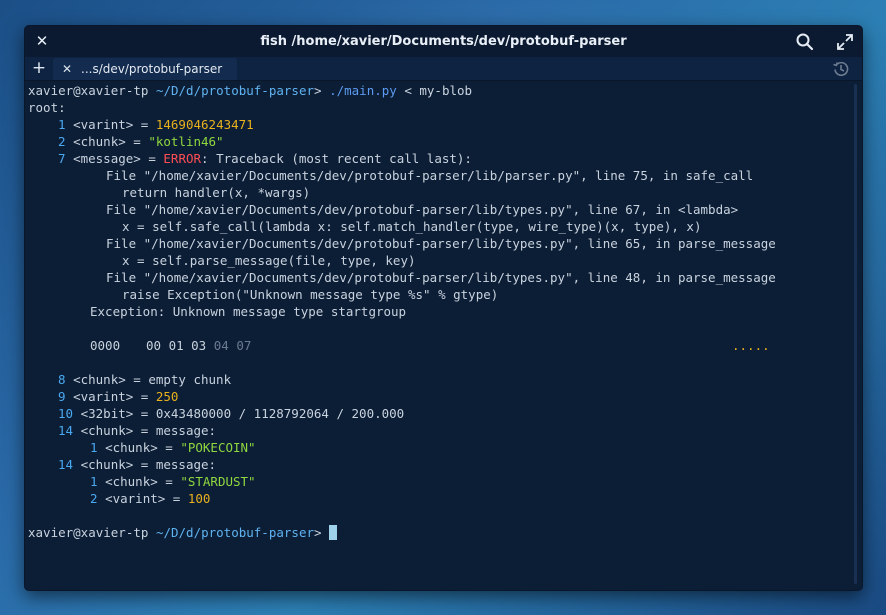 Image resolution: width=886 pixels, height=615 pixels. What do you see at coordinates (805, 42) in the screenshot?
I see `search-icon` at bounding box center [805, 42].